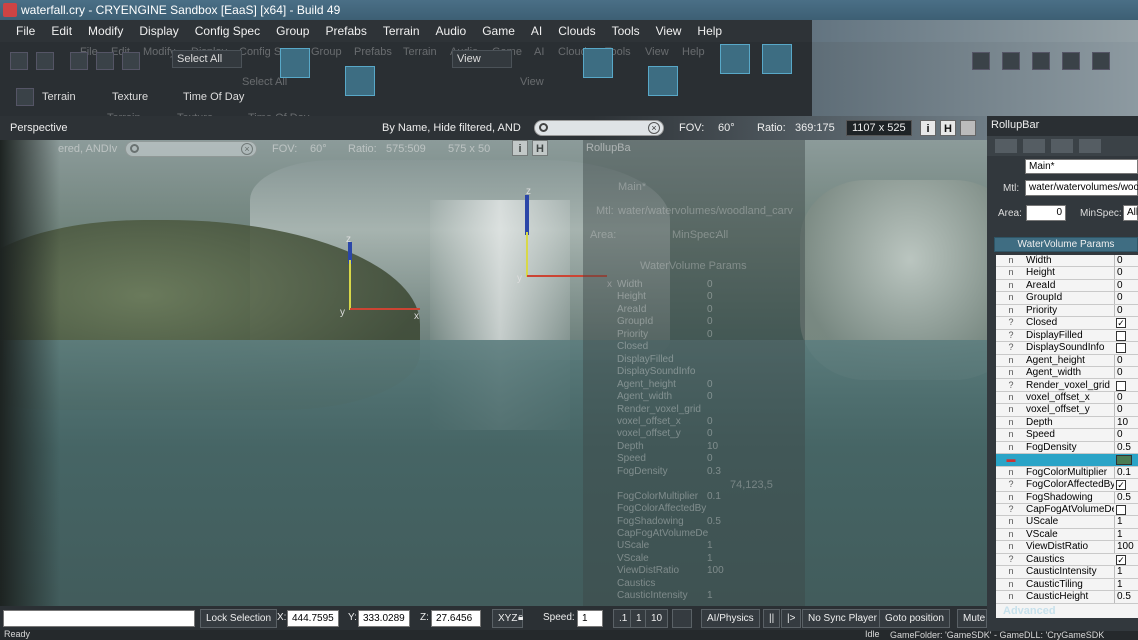  I want to click on property-row: n FogDensity 0.5, so click(1067, 448).